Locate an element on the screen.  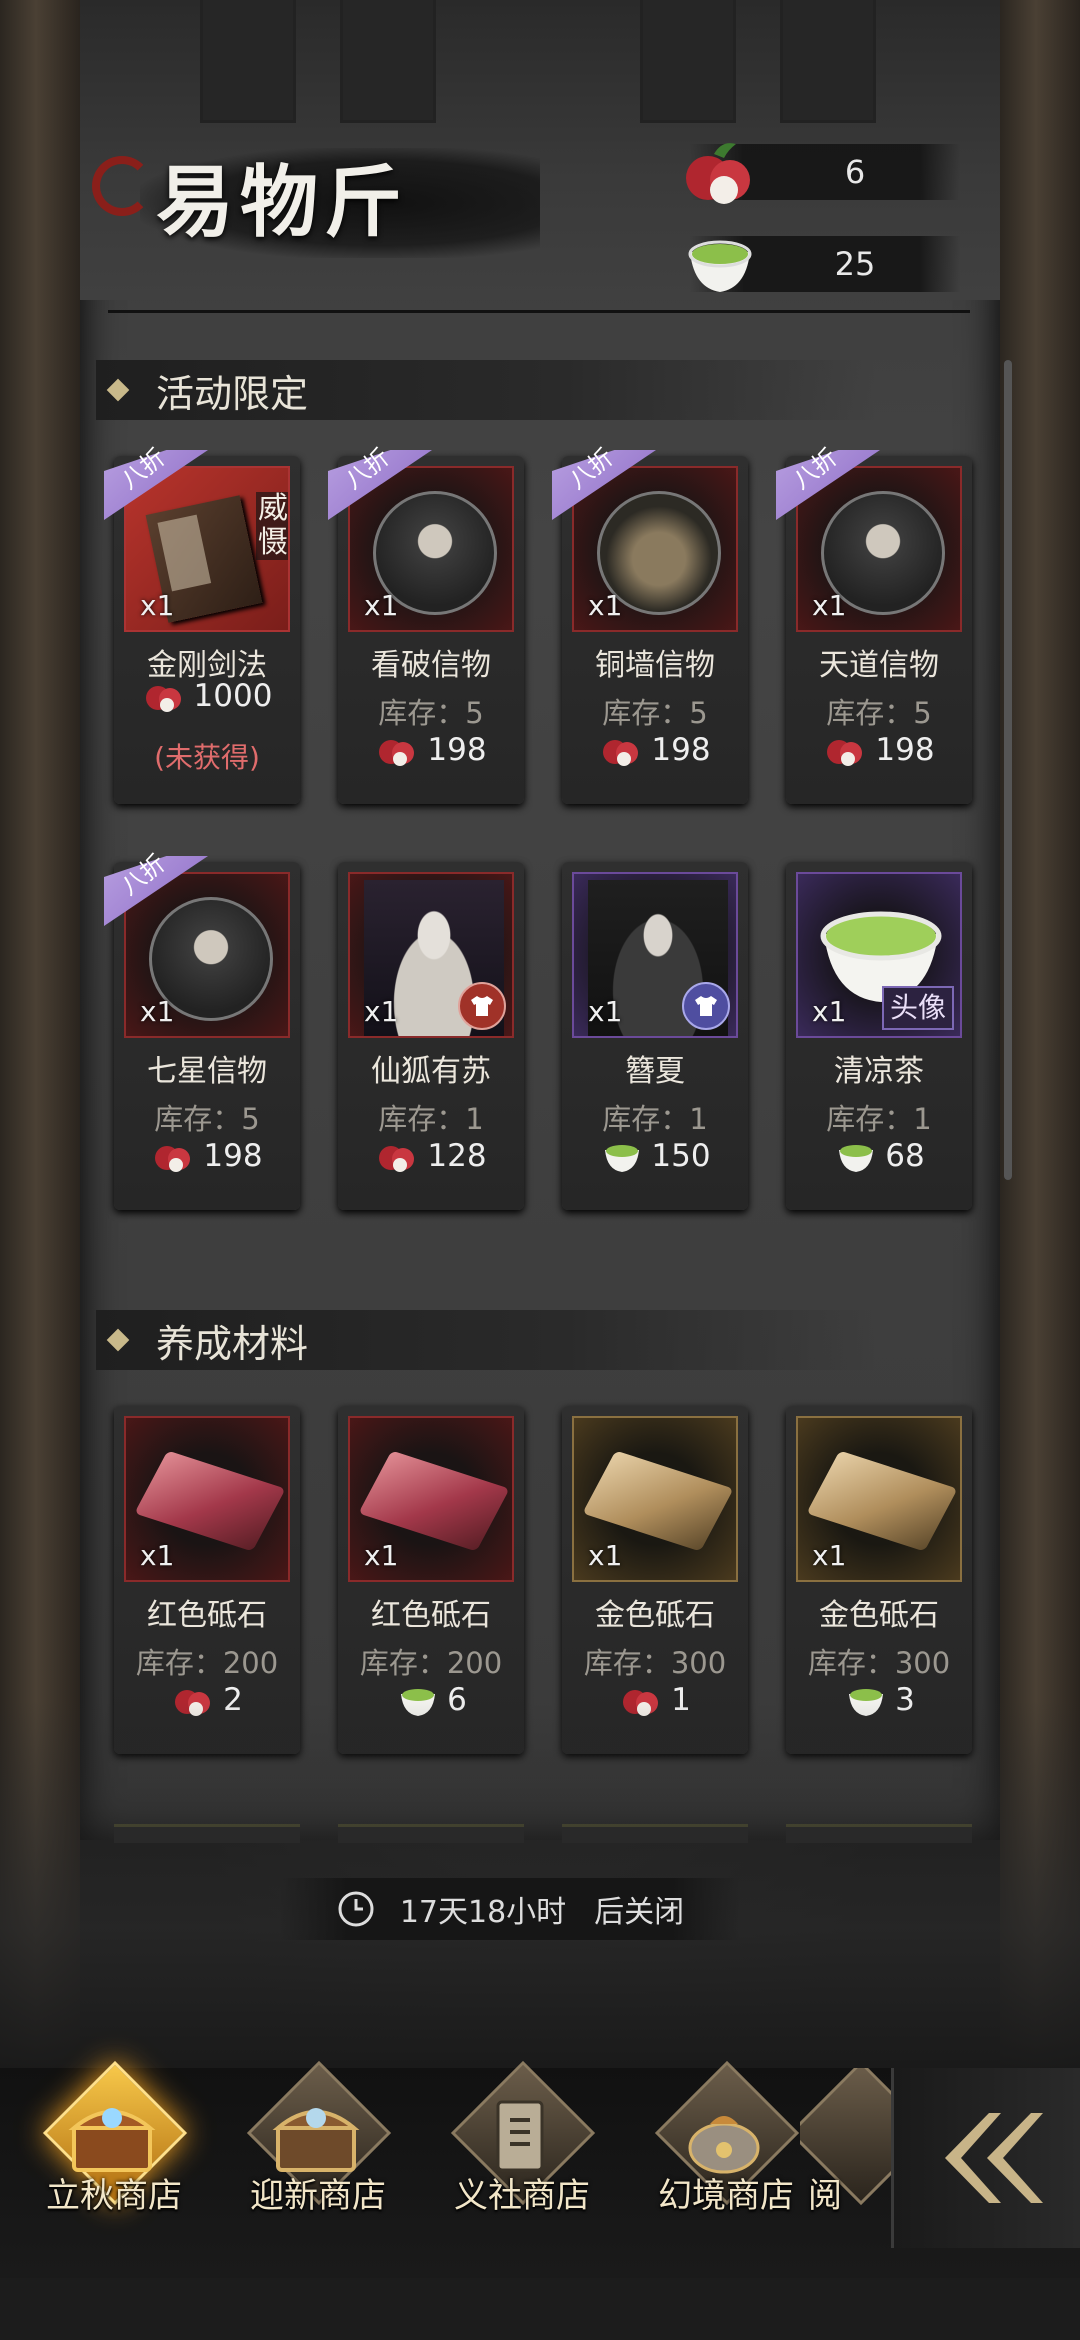
right-pillar is located at coordinates (1040, 1040).